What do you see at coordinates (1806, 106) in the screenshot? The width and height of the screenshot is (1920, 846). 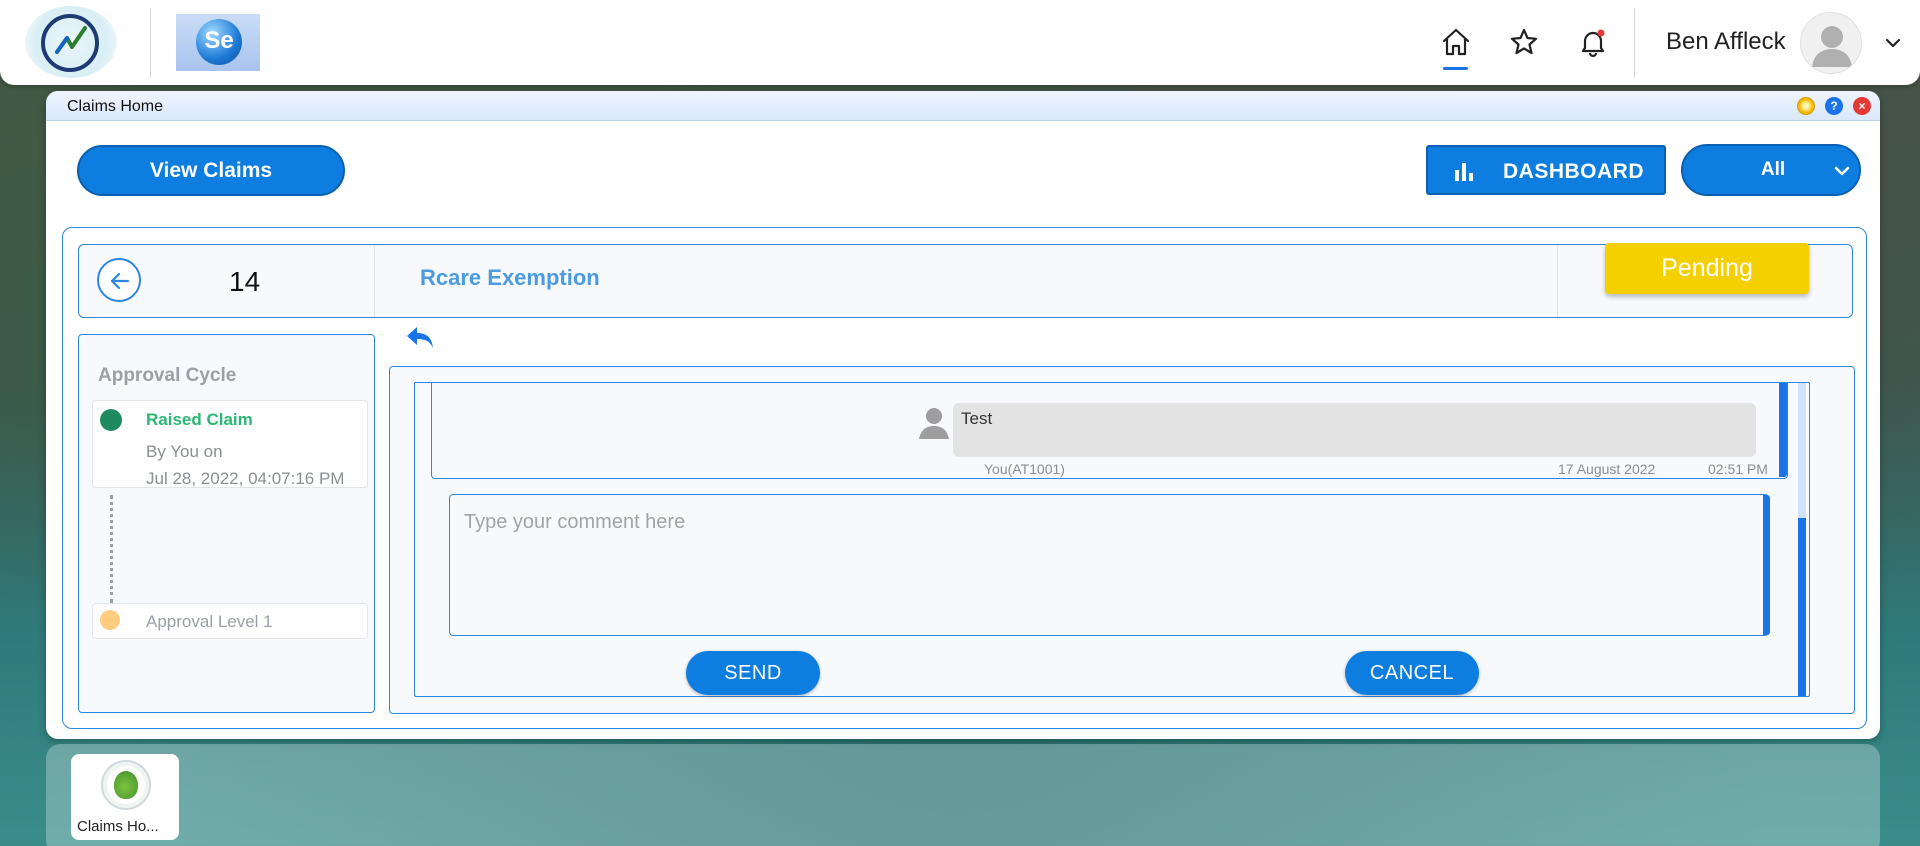 I see `minimize-button` at bounding box center [1806, 106].